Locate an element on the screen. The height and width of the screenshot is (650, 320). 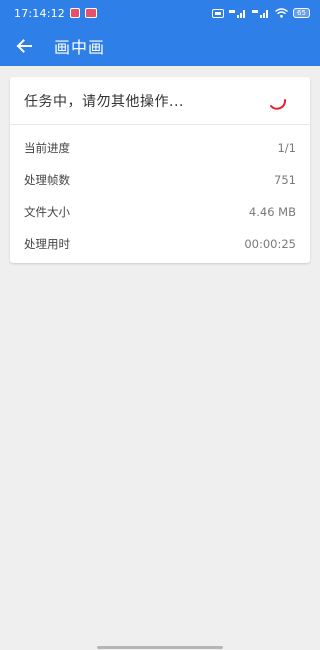
status-bar: 17:14:12 65 is located at coordinates (160, 13).